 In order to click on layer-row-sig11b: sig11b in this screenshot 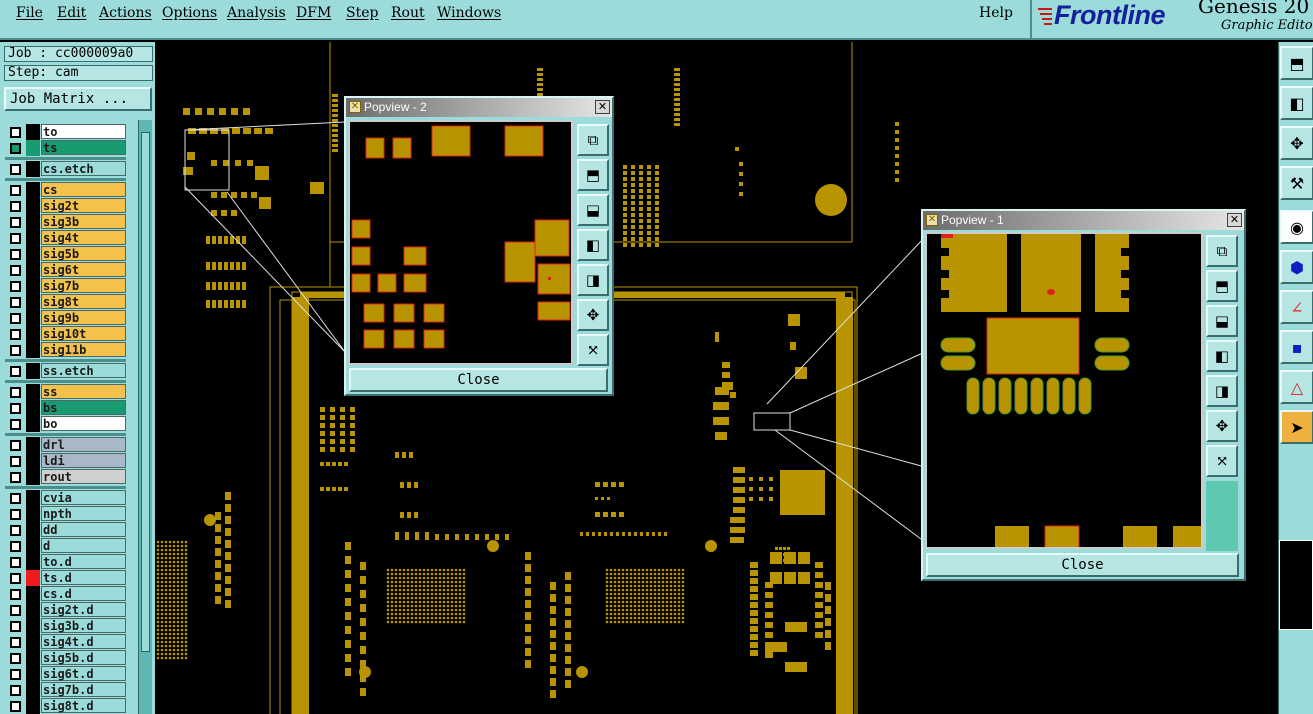, I will do `click(65, 350)`.